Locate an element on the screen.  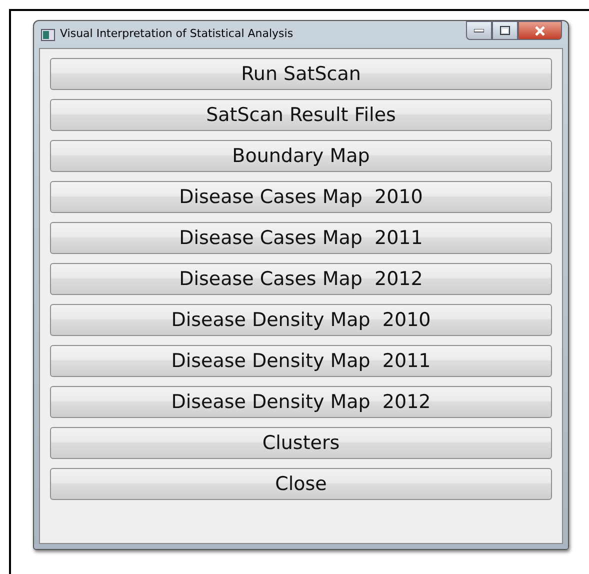
menu-button: Disease Cases Map 2010 is located at coordinates (301, 197).